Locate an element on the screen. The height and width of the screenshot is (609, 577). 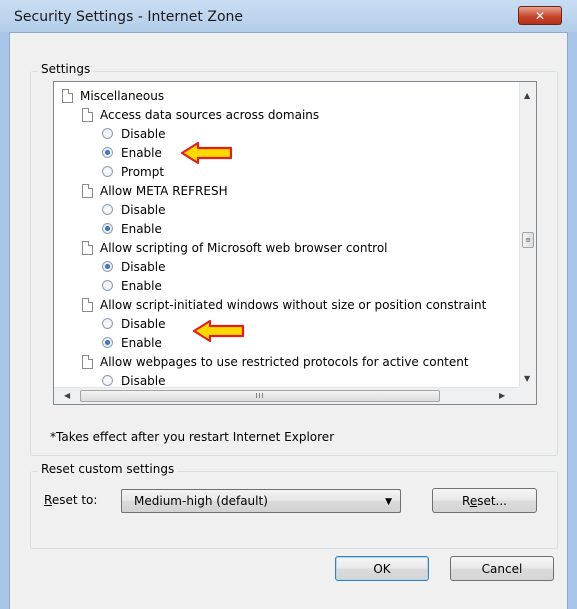
cancel-button: Cancel is located at coordinates (502, 568).